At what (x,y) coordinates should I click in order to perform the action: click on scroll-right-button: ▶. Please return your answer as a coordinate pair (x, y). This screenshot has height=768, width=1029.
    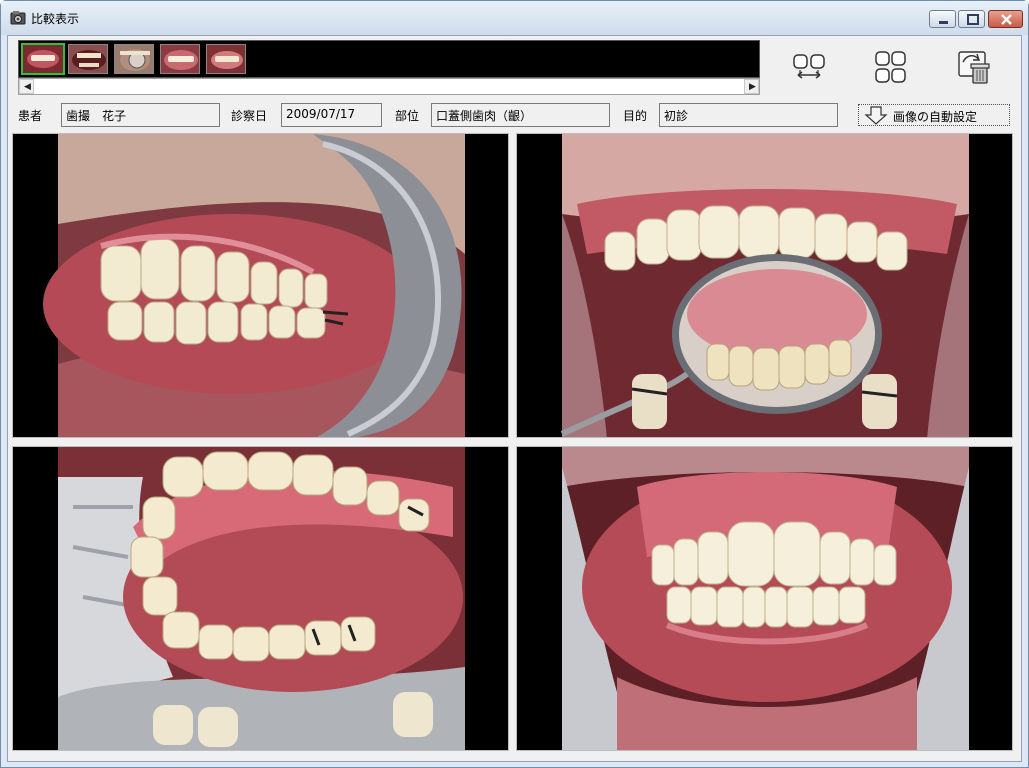
    Looking at the image, I should click on (751, 86).